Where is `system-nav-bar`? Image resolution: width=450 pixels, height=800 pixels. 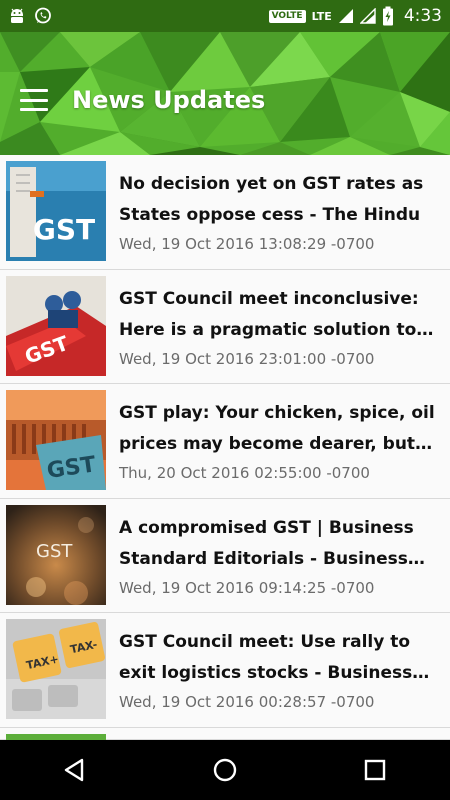 system-nav-bar is located at coordinates (225, 770).